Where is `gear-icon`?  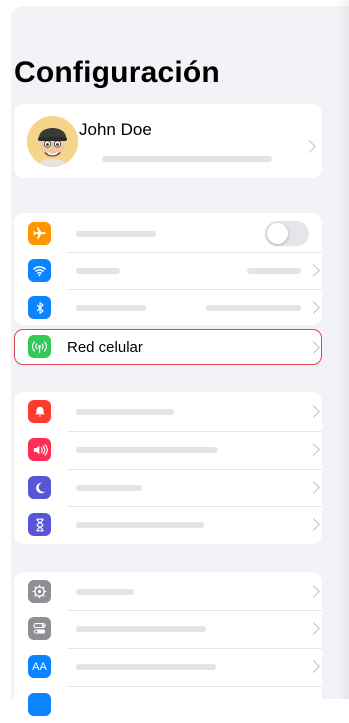
gear-icon is located at coordinates (39, 591).